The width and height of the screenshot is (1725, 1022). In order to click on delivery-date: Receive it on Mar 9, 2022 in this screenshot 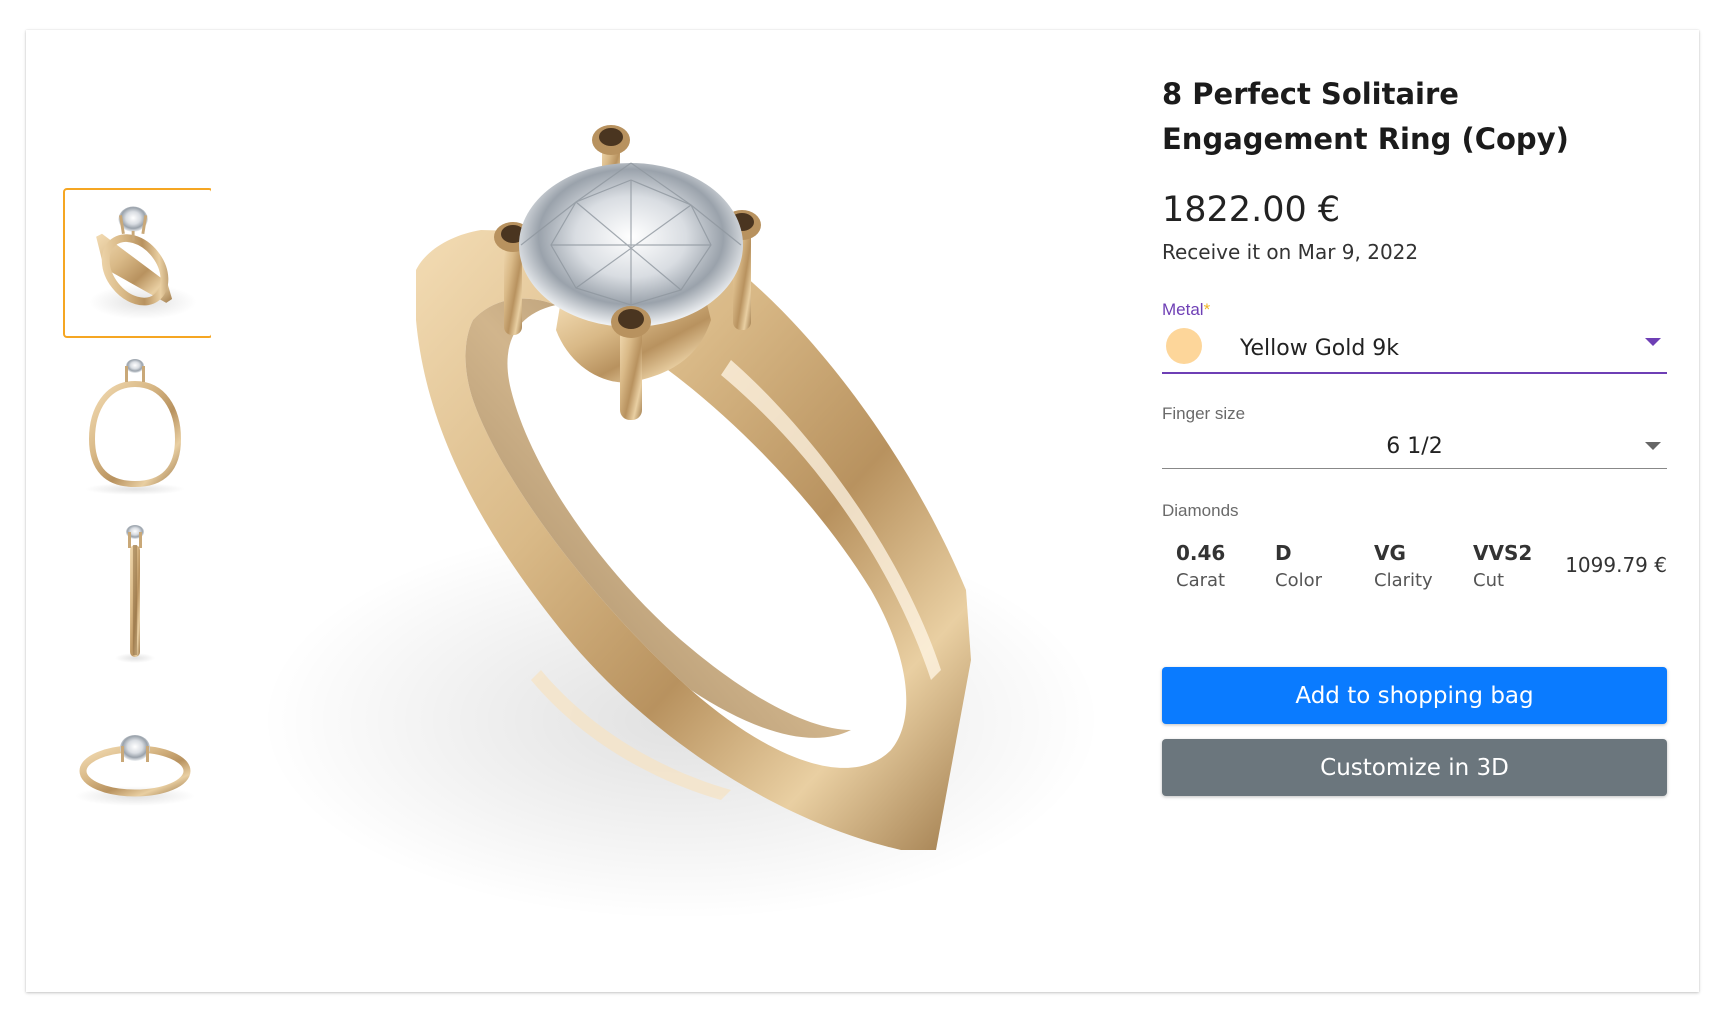, I will do `click(1290, 252)`.